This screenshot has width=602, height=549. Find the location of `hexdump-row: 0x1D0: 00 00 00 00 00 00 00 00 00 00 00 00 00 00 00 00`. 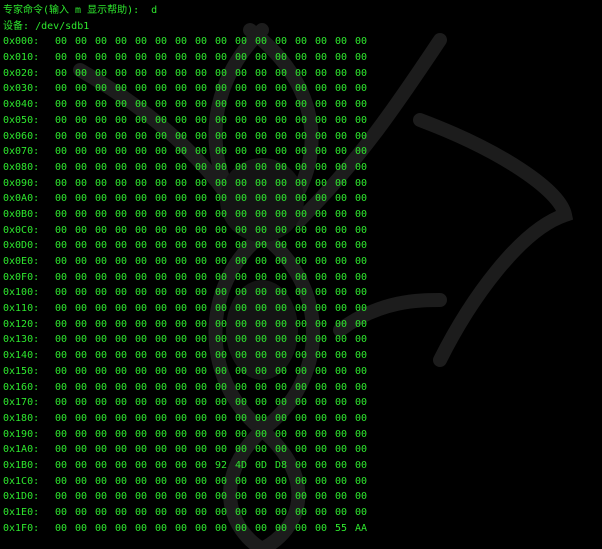

hexdump-row: 0x1D0: 00 00 00 00 00 00 00 00 00 00 00 00 00 00 00 00 is located at coordinates (302, 497).